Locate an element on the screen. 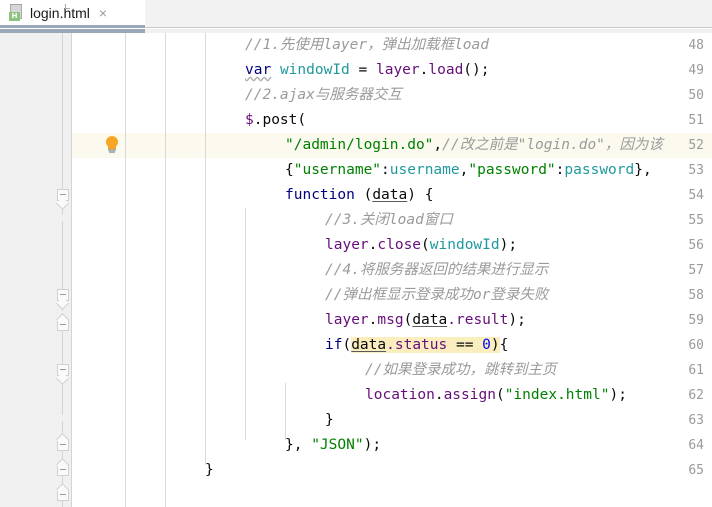 This screenshot has height=507, width=712. code-line-56: layer.close(windowId); is located at coordinates (421, 245).